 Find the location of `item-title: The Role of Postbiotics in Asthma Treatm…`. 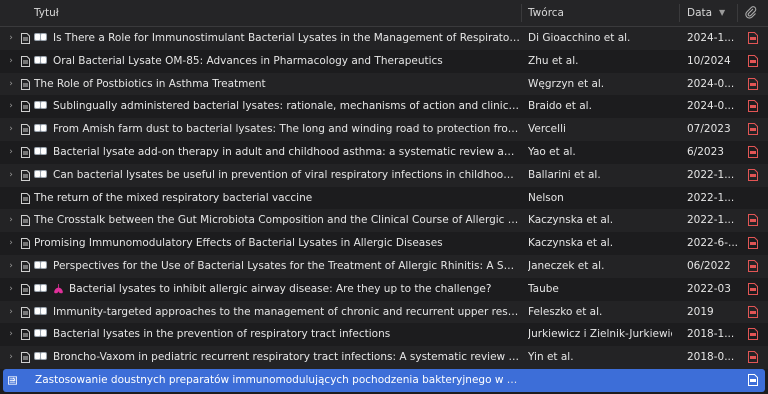

item-title: The Role of Postbiotics in Asthma Treatm… is located at coordinates (150, 83).